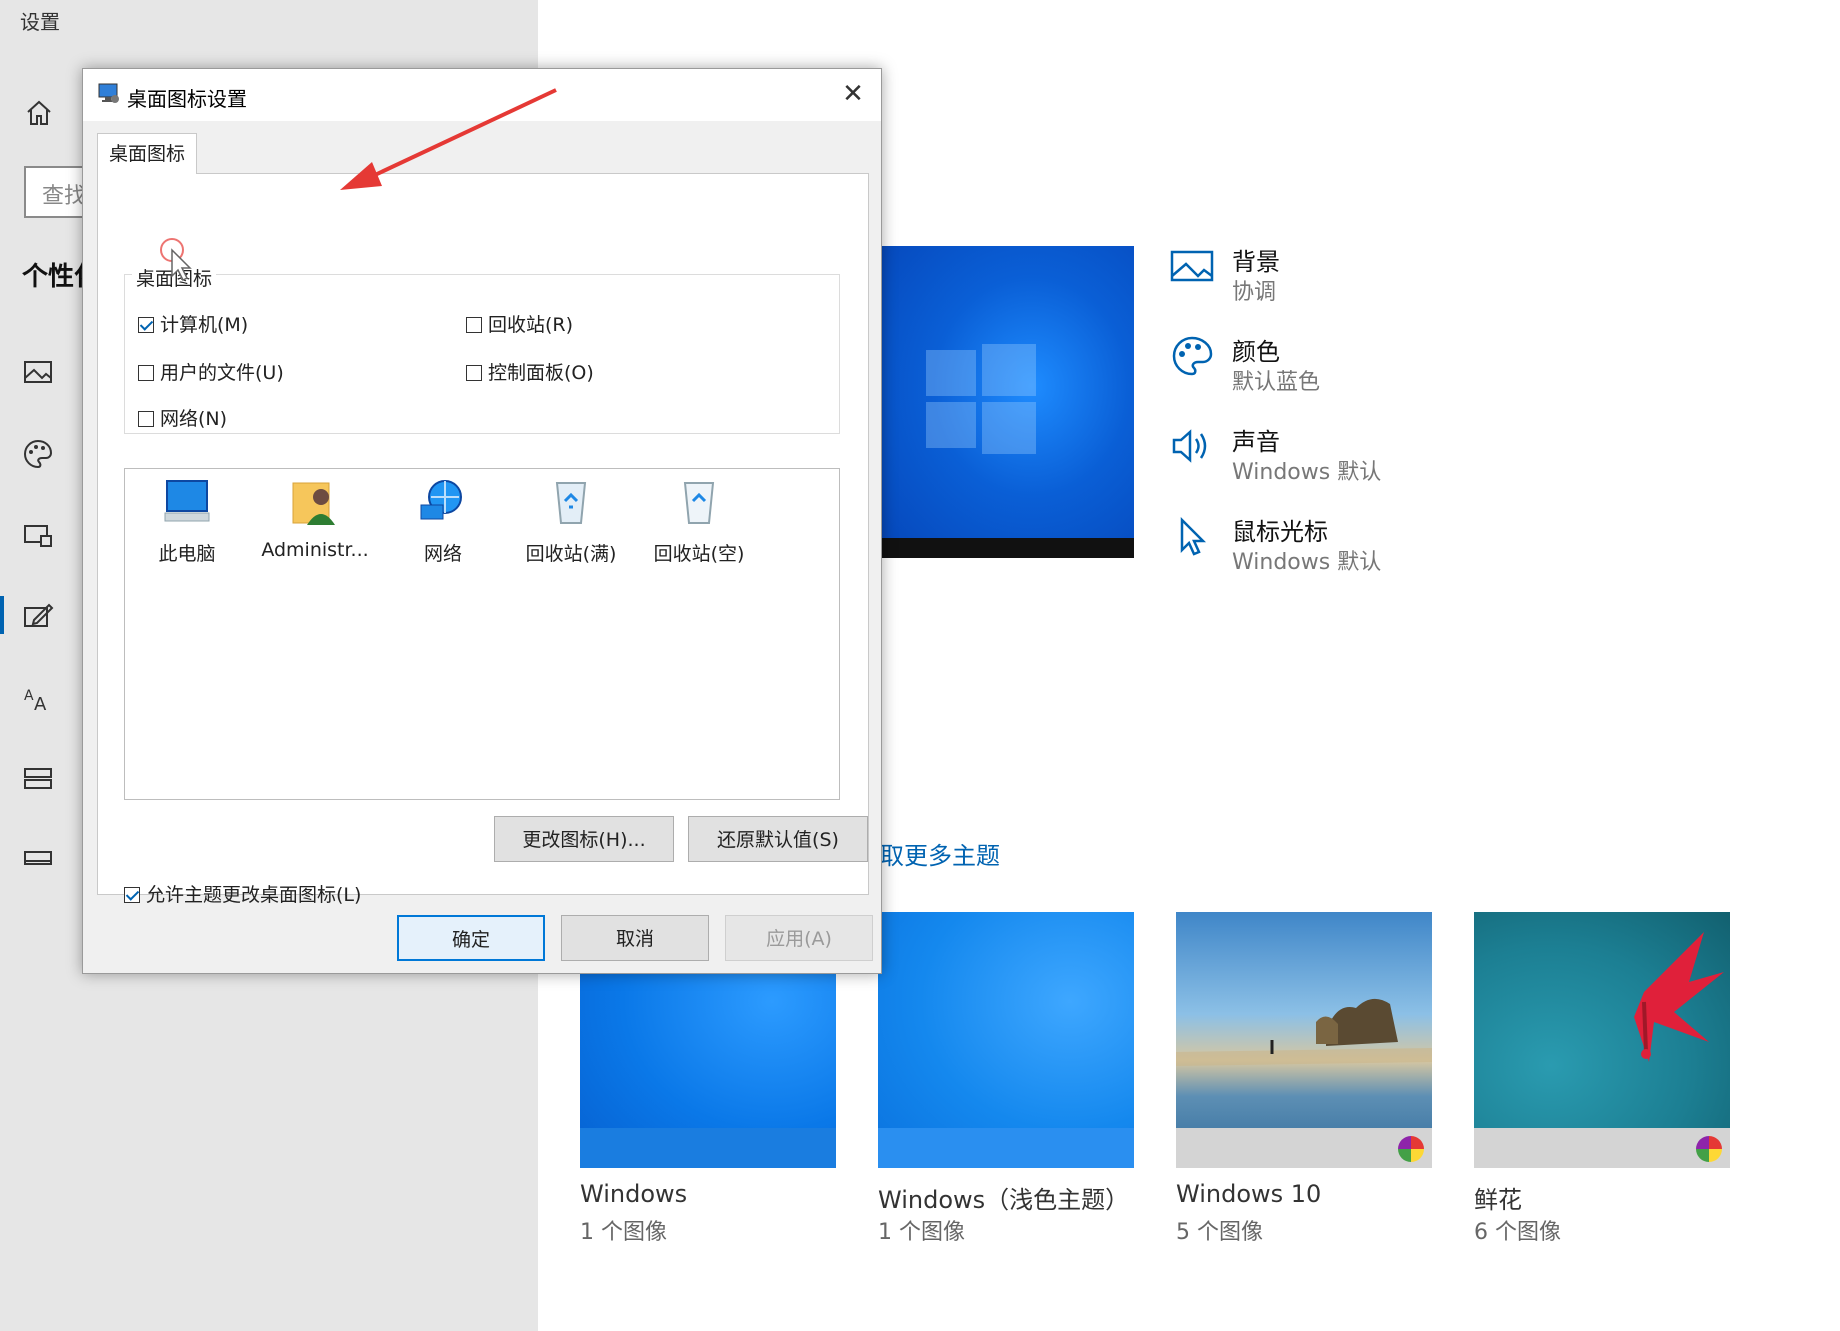 This screenshot has height=1331, width=1840. What do you see at coordinates (1307, 472) in the screenshot?
I see `sound-value: Windows 默认` at bounding box center [1307, 472].